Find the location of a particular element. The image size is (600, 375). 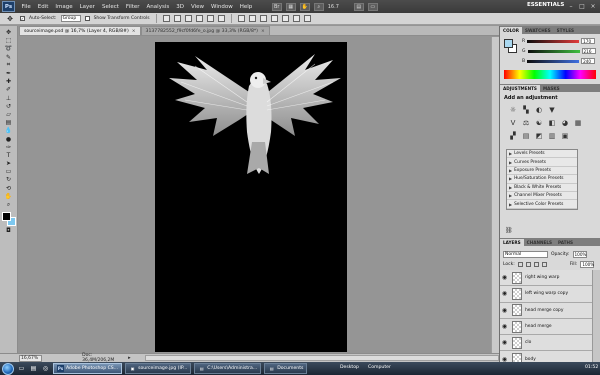

lasso-icon: ➰ is located at coordinates (8, 48).